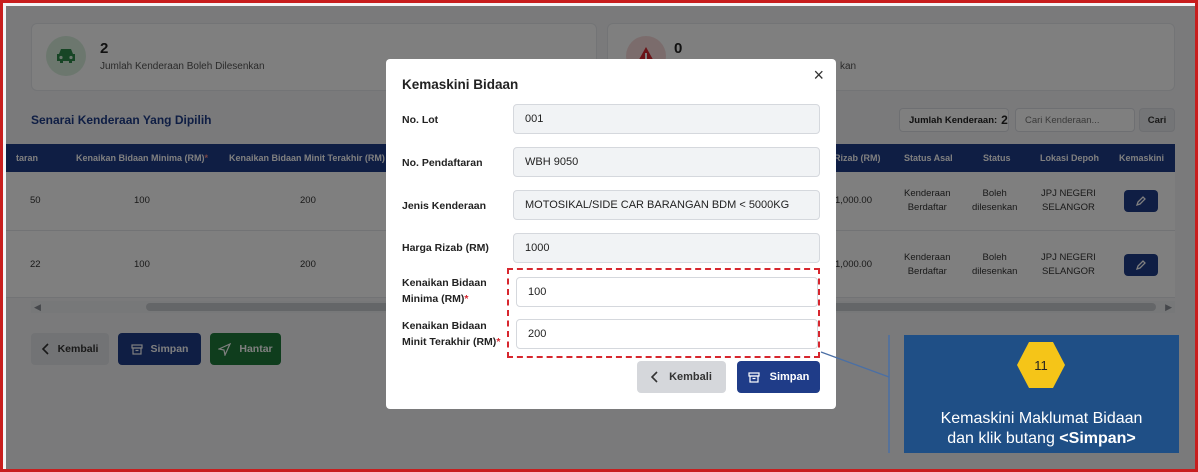 The image size is (1198, 472). Describe the element at coordinates (1041, 418) in the screenshot. I see `callout-line1: Kemaskini Maklumat Bidaan` at that location.